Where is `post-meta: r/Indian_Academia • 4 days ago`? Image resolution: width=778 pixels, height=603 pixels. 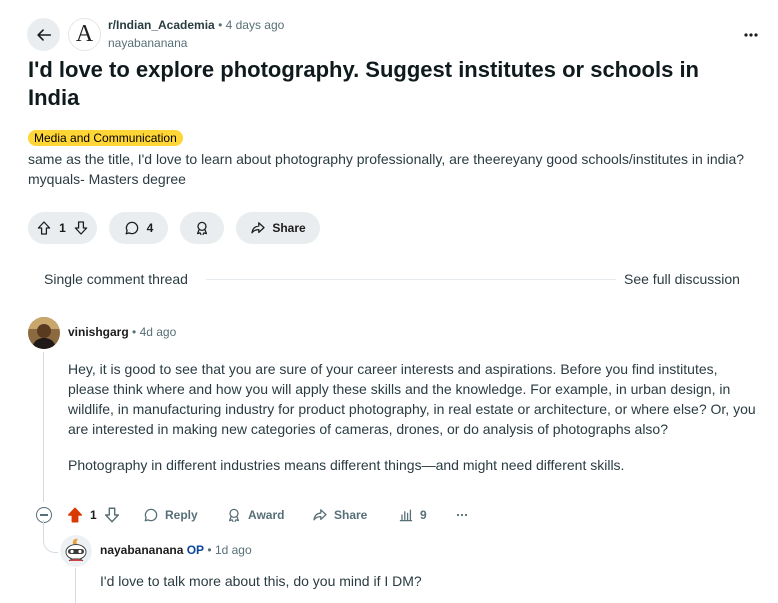 post-meta: r/Indian_Academia • 4 days ago is located at coordinates (196, 25).